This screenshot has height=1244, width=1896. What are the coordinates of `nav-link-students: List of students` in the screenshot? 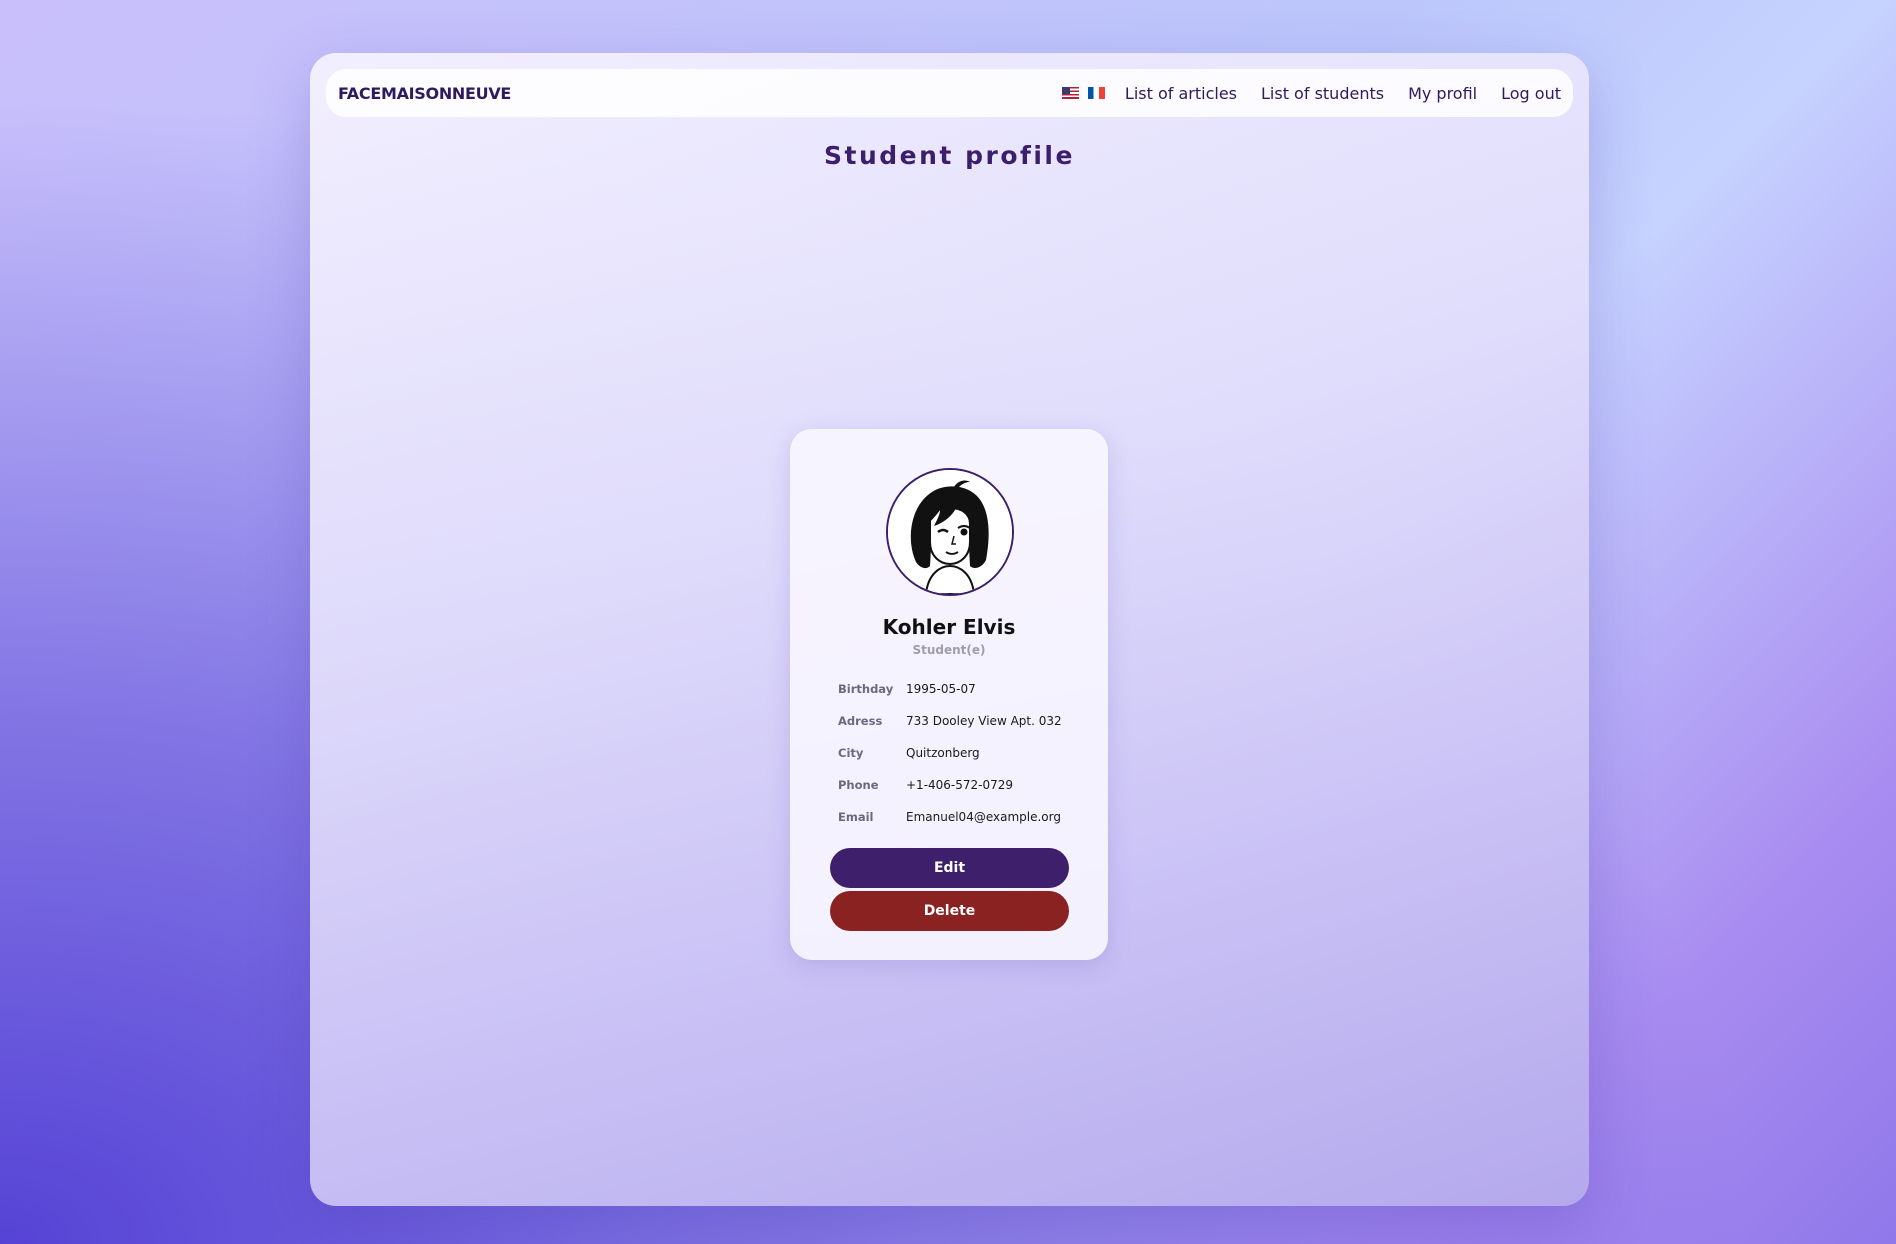 It's located at (1322, 93).